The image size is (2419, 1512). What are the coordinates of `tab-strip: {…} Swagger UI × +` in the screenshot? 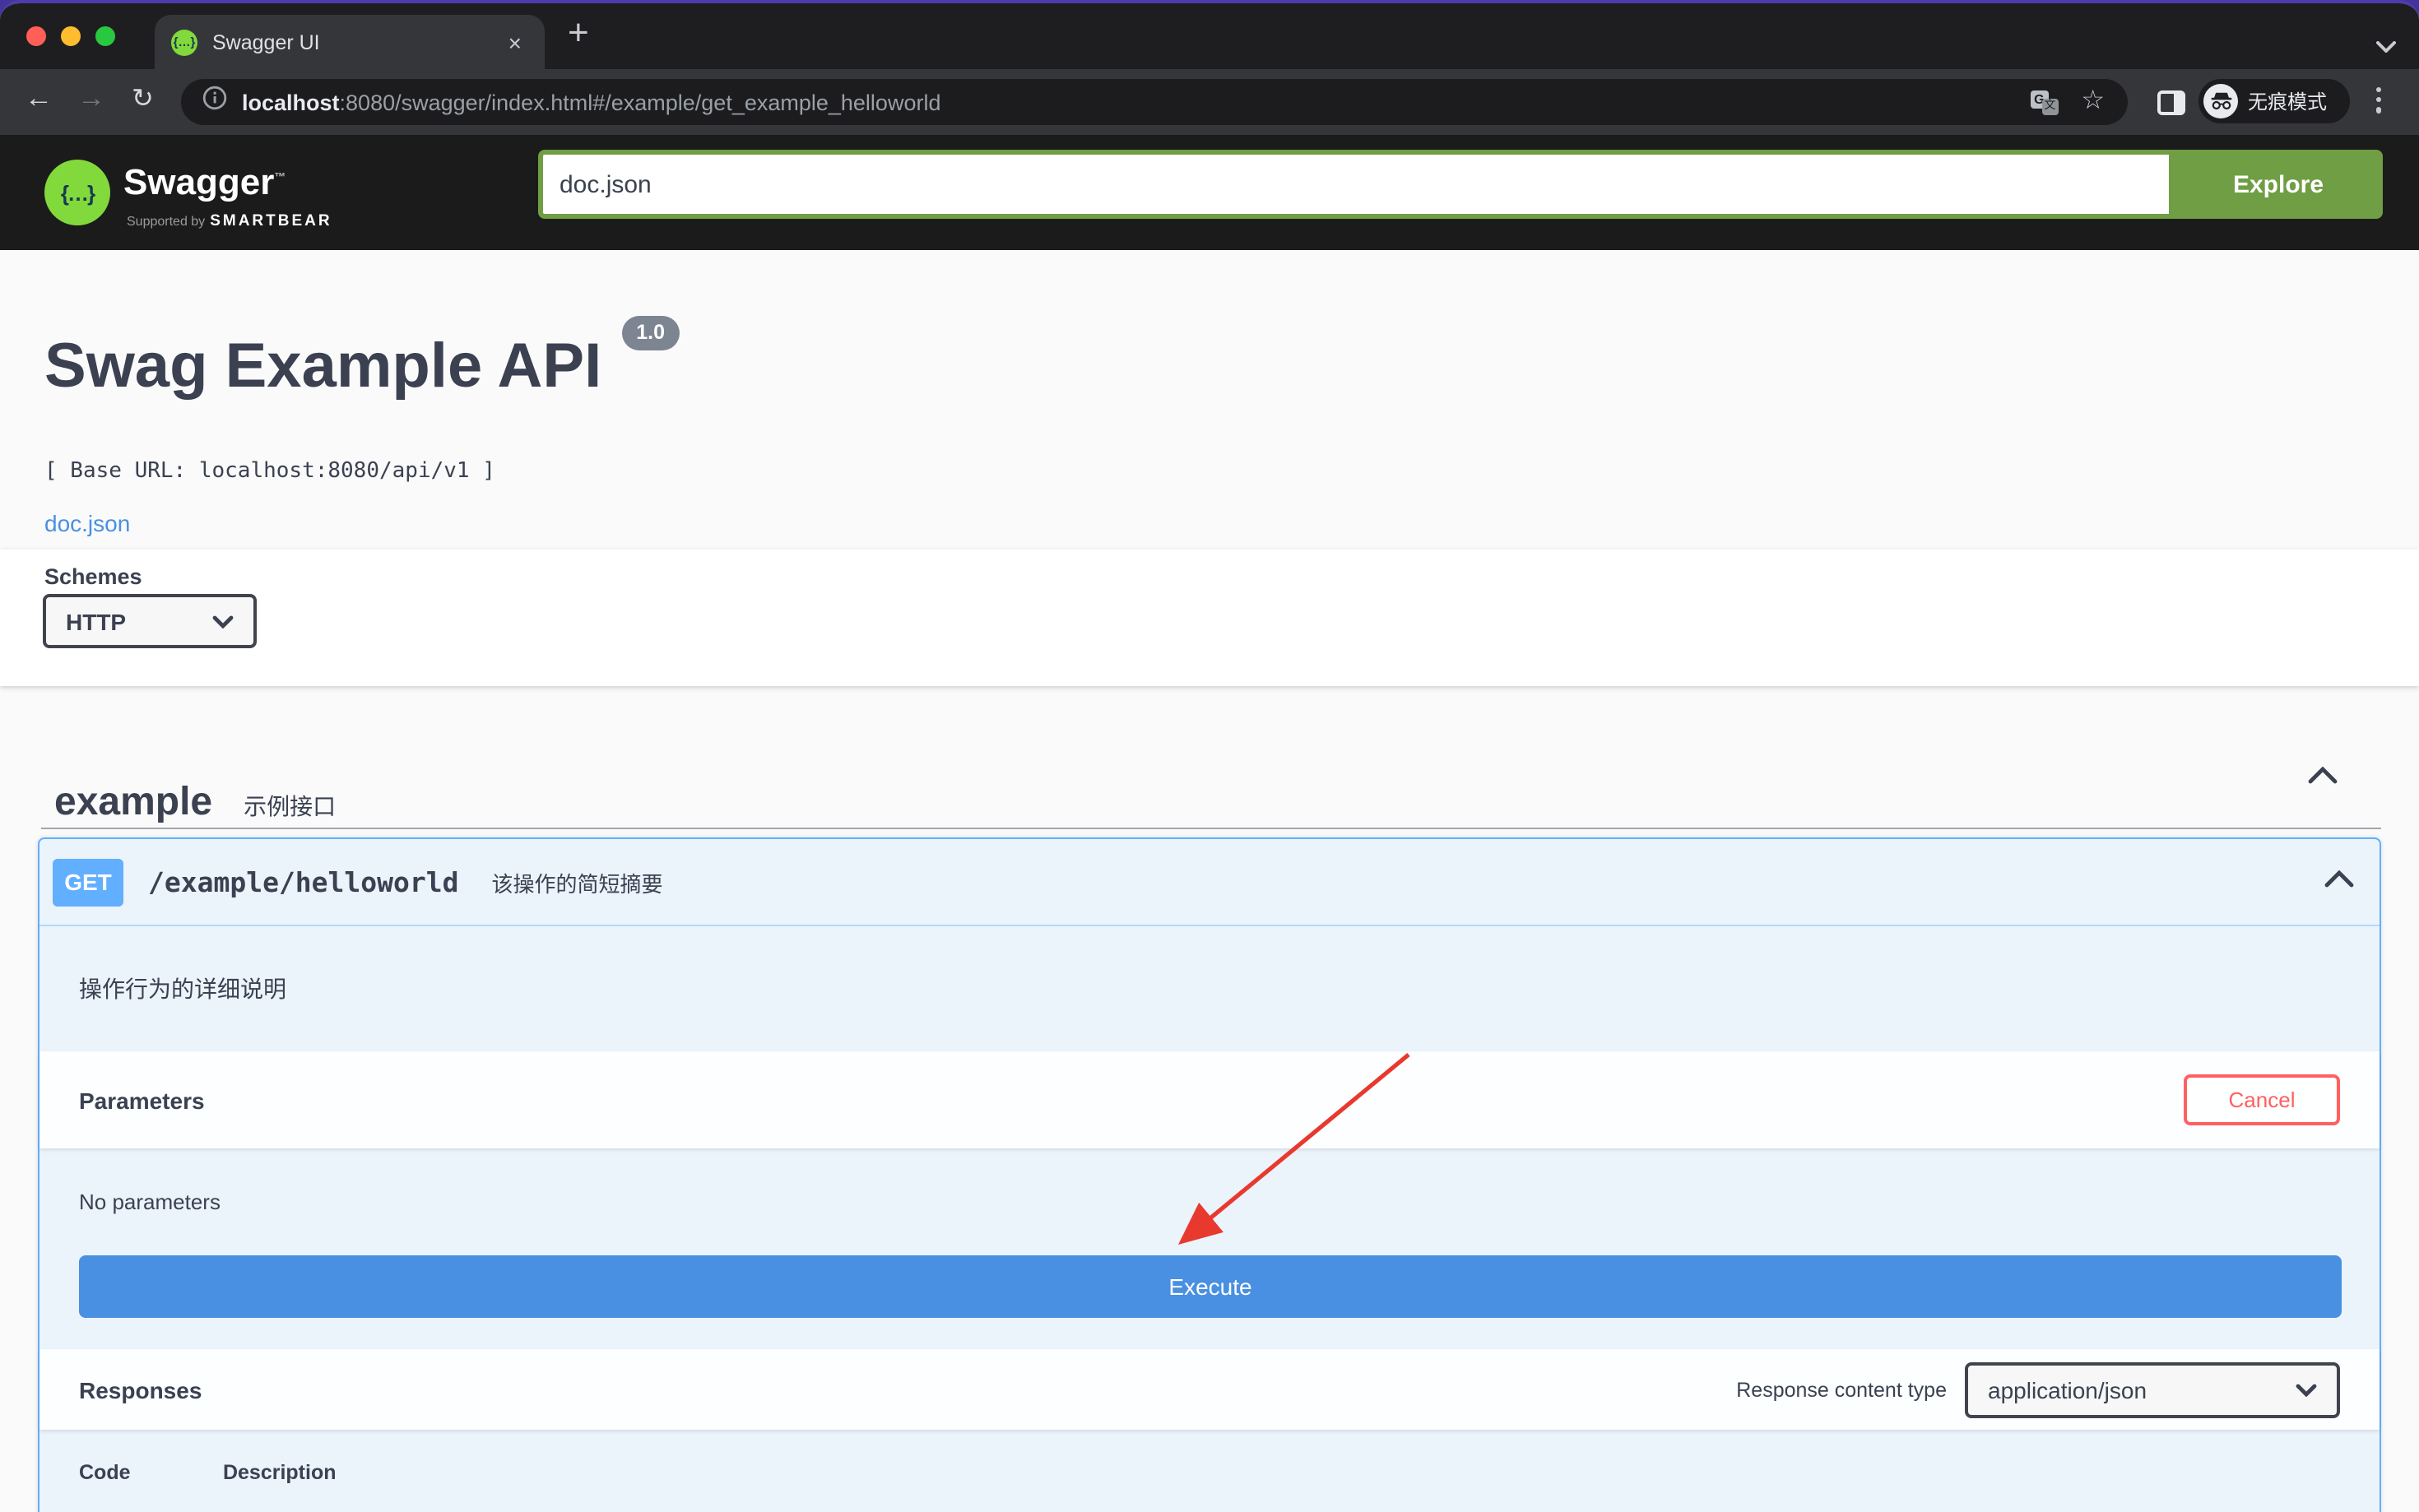 It's located at (1209, 36).